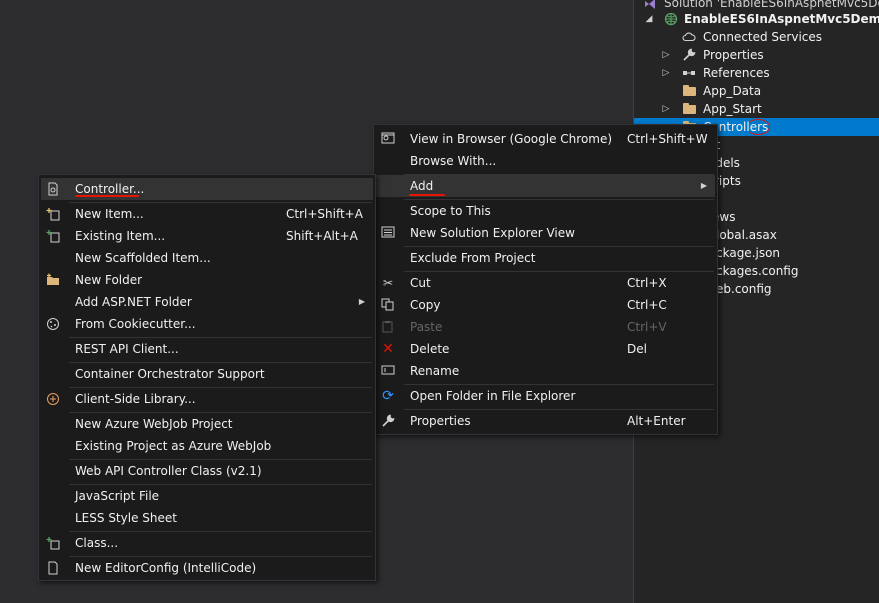 This screenshot has width=879, height=603. What do you see at coordinates (756, 19) in the screenshot?
I see `tree-project-row: ◢ EnableES6InAspnetMvc5Demo` at bounding box center [756, 19].